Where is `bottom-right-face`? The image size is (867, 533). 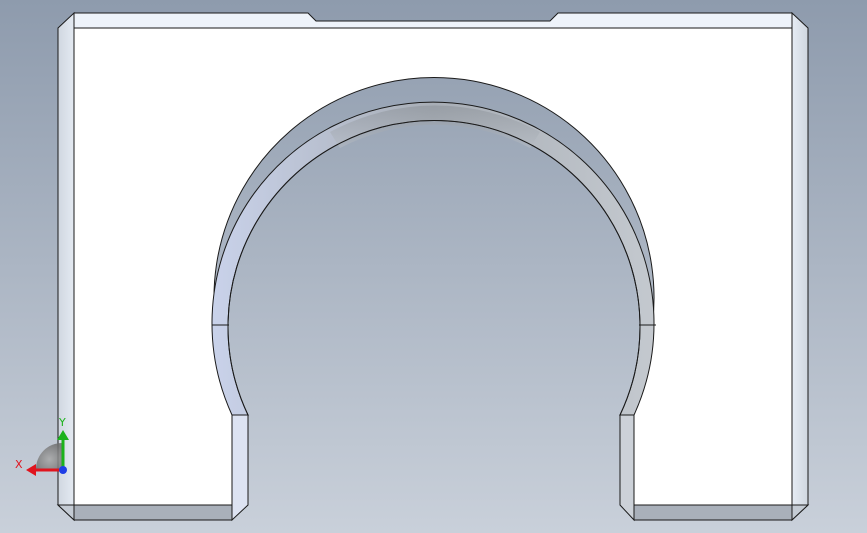 bottom-right-face is located at coordinates (713, 512).